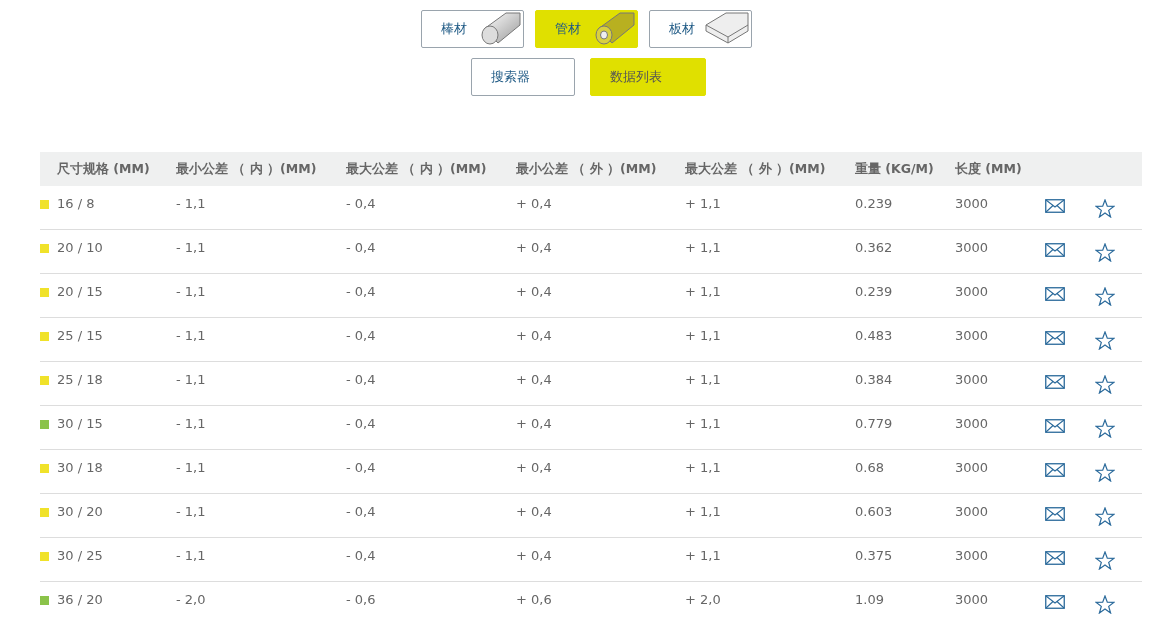  I want to click on table-cell-text: 1.09, so click(870, 599).